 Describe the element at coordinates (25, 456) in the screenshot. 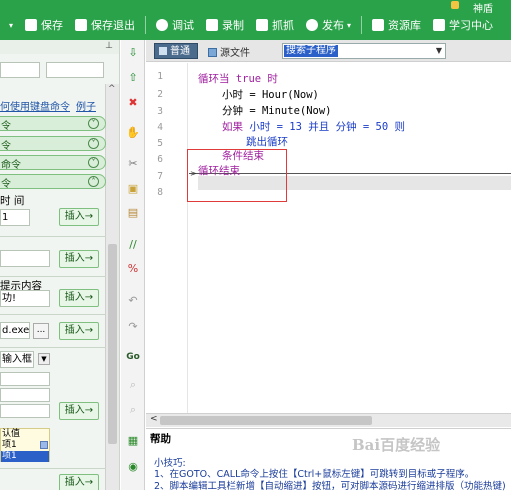

I see `list-item: 项1` at that location.